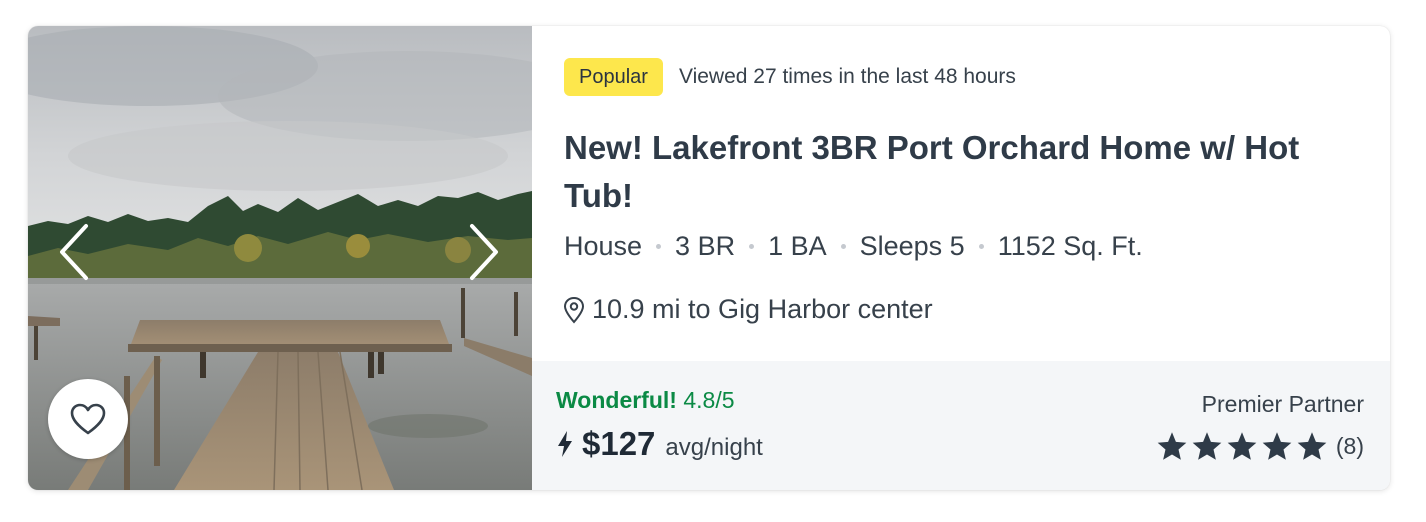 The width and height of the screenshot is (1426, 522). What do you see at coordinates (762, 309) in the screenshot?
I see `distance-text: 10.9 mi to Gig Harbor center` at bounding box center [762, 309].